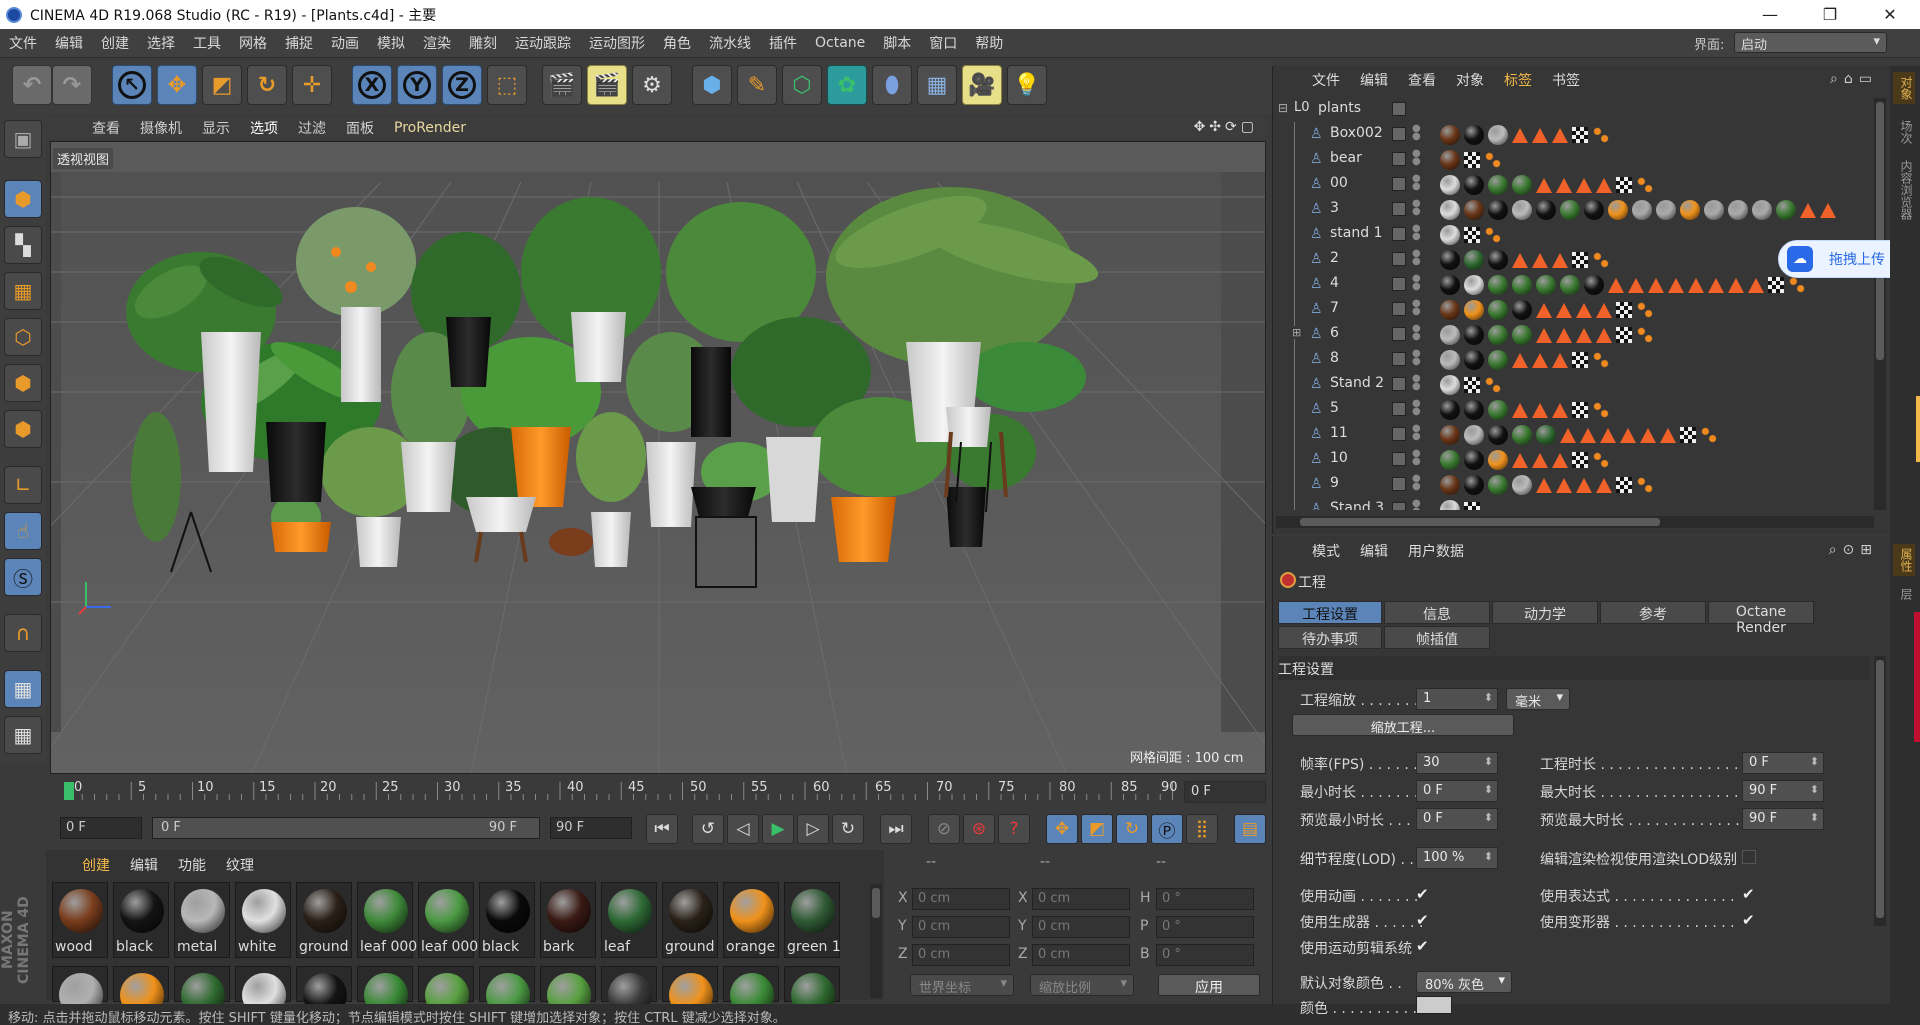  Describe the element at coordinates (1225, 792) in the screenshot. I see `current-frame-field: 0 F` at that location.